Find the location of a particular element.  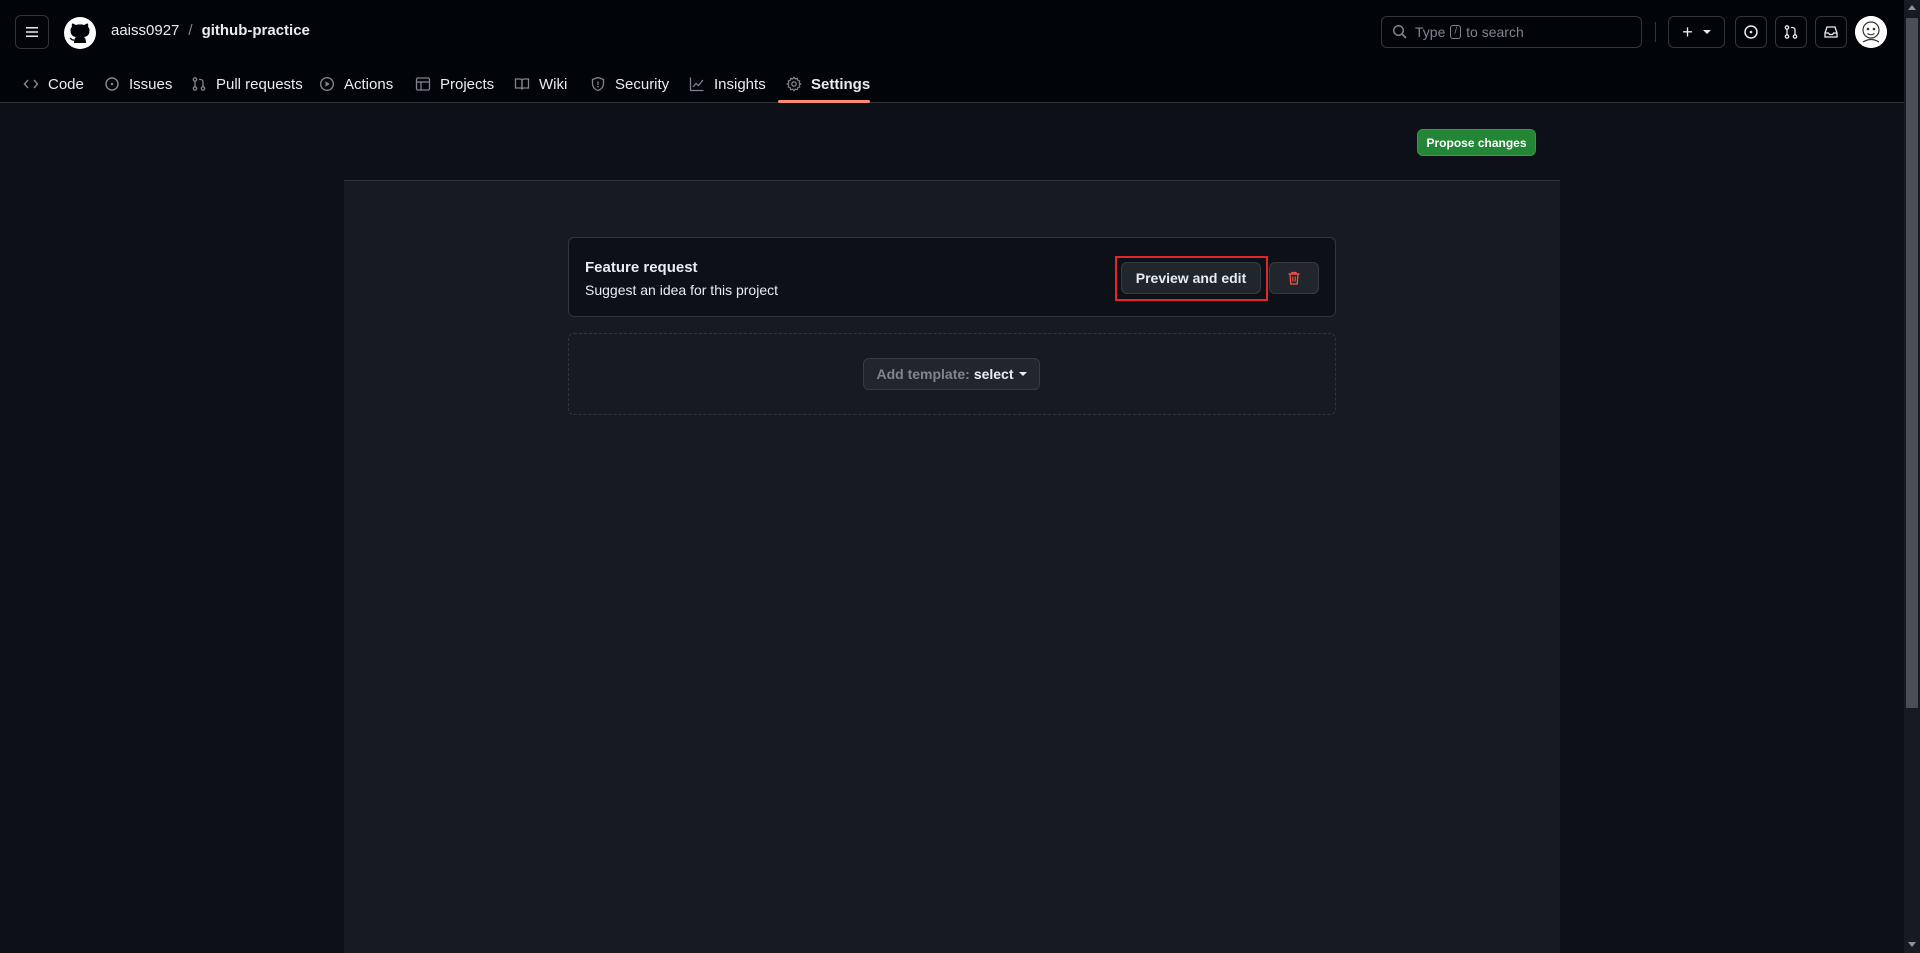

tab-label: Insights is located at coordinates (740, 84).